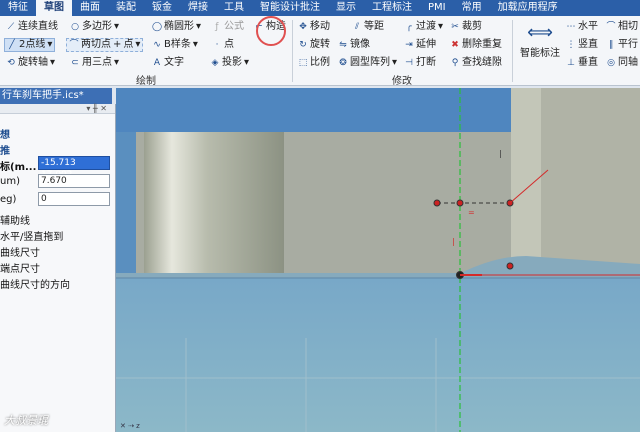  I want to click on point-icon: ·, so click(217, 45).